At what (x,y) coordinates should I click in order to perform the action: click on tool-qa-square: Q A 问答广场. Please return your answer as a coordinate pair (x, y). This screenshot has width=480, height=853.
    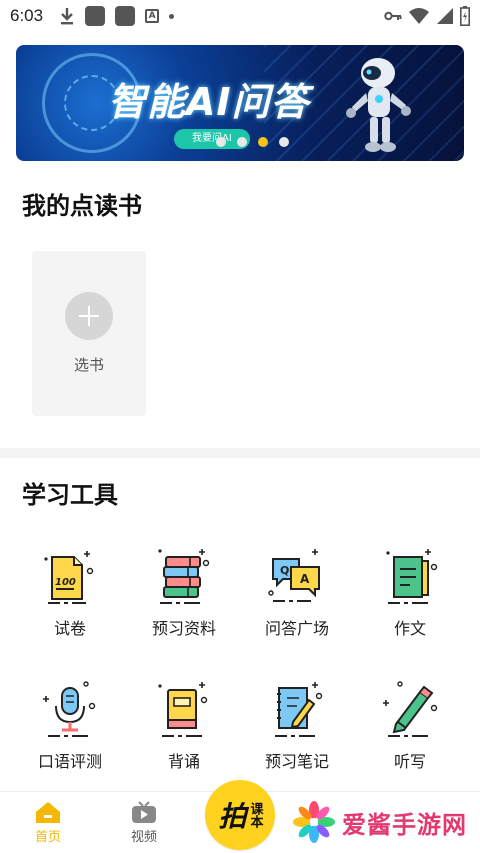
    Looking at the image, I should click on (297, 592).